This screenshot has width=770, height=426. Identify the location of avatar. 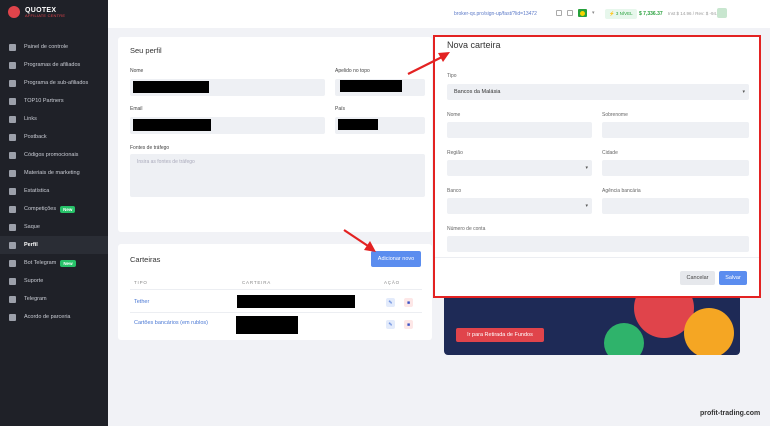
(722, 13).